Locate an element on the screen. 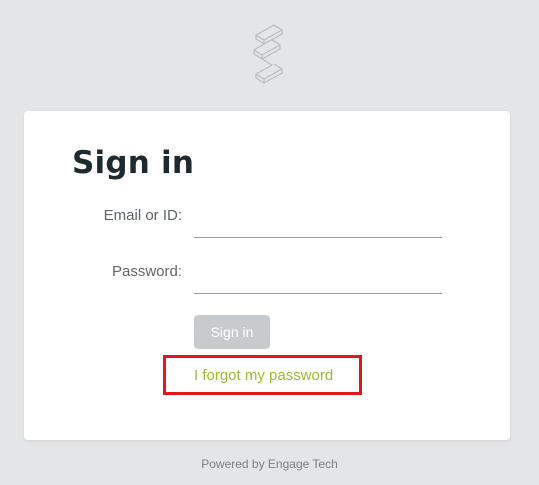  email-field is located at coordinates (318, 224).